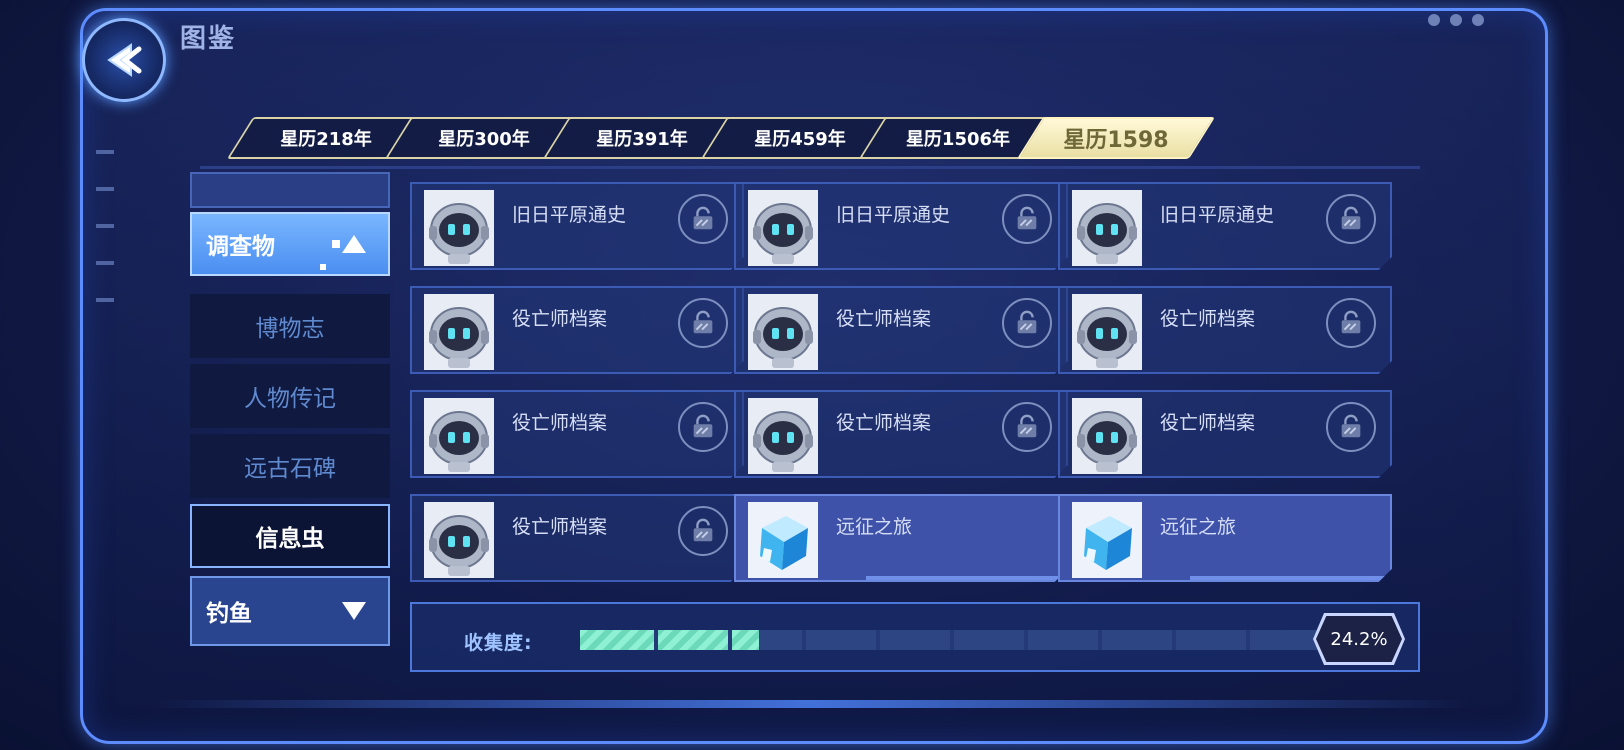  I want to click on more-dots-icon, so click(1456, 20).